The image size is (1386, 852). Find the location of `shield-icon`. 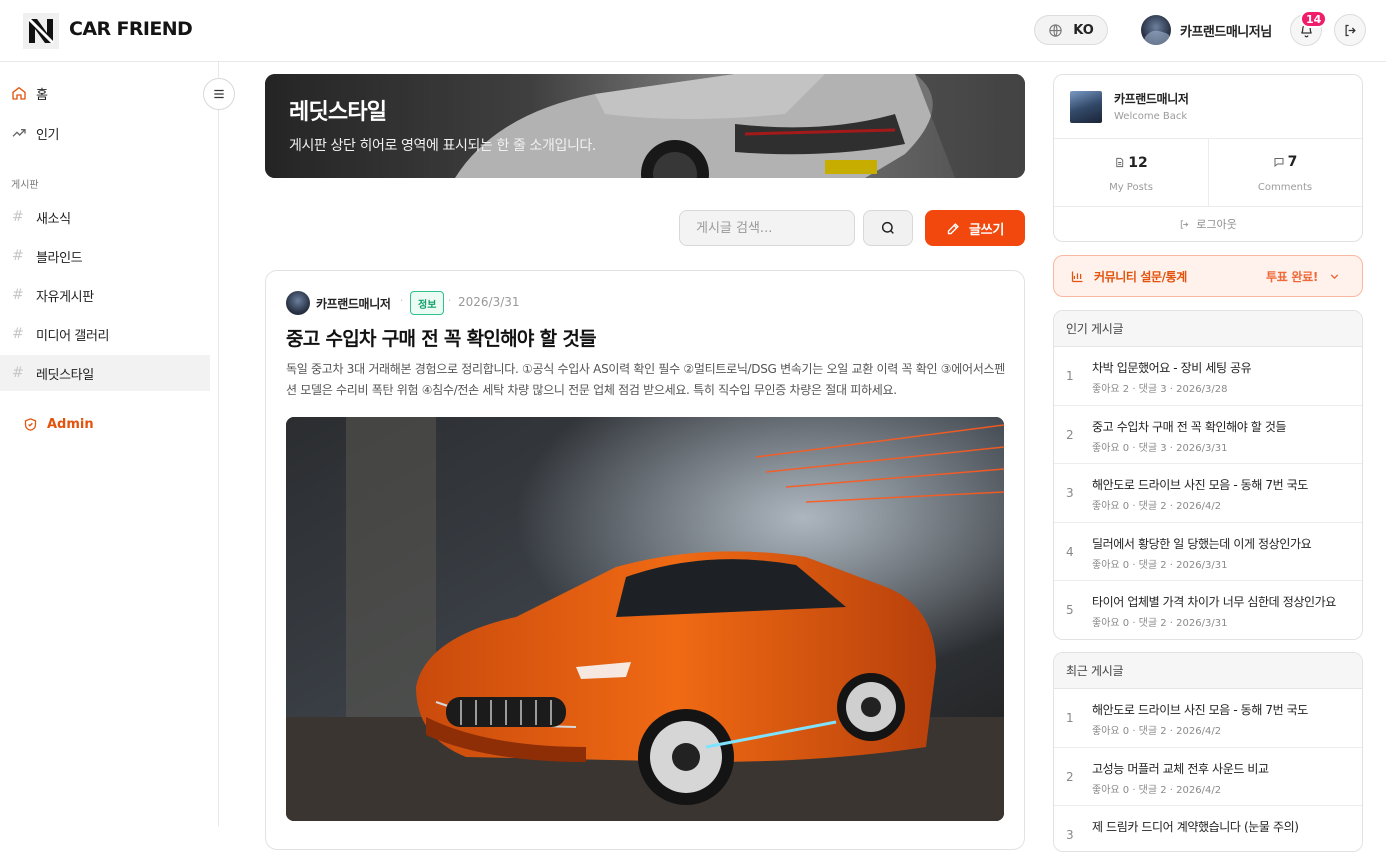

shield-icon is located at coordinates (30, 424).